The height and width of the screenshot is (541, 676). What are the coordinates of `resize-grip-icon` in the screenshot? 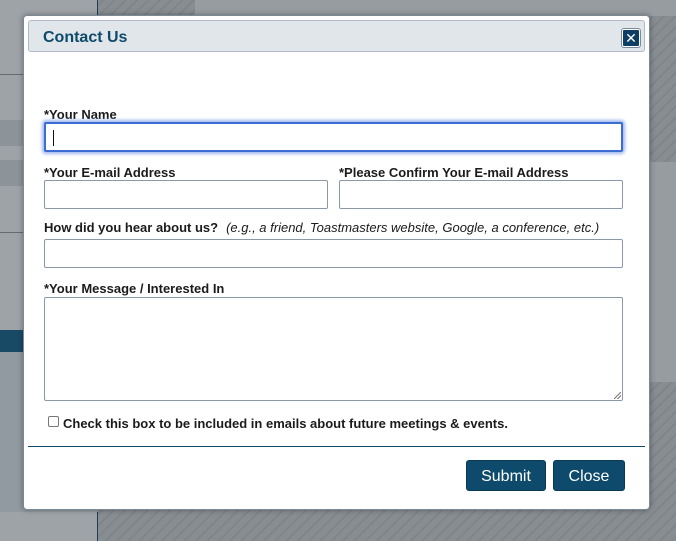 It's located at (617, 395).